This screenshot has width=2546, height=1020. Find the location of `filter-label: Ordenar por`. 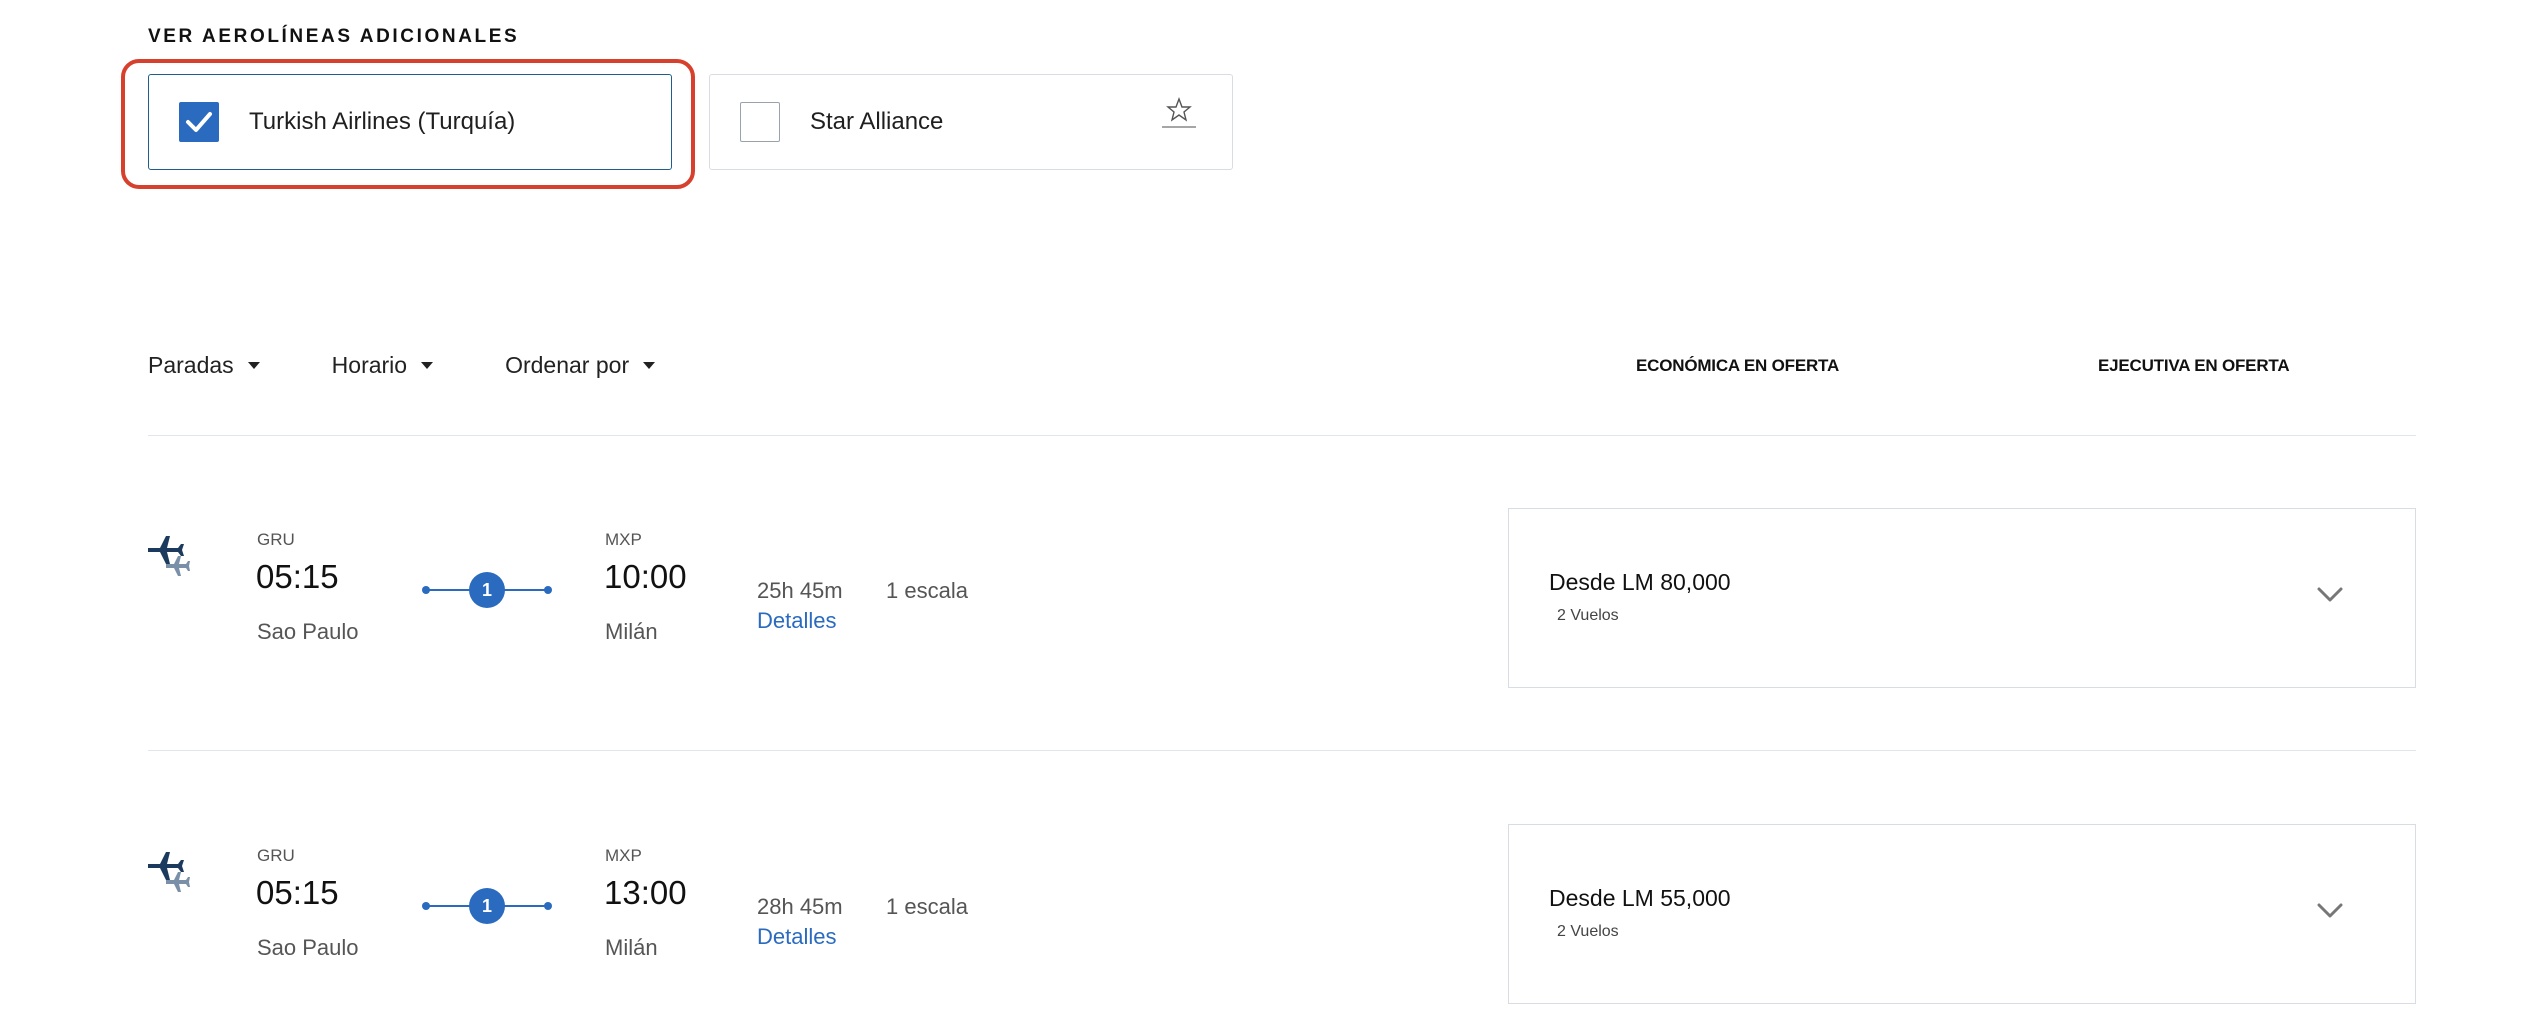

filter-label: Ordenar por is located at coordinates (567, 365).